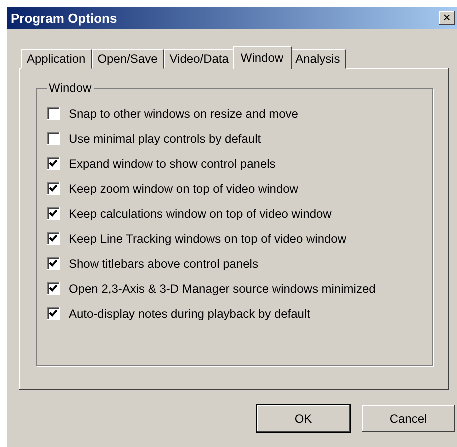 The height and width of the screenshot is (447, 457). What do you see at coordinates (318, 59) in the screenshot?
I see `tab: Analysis` at bounding box center [318, 59].